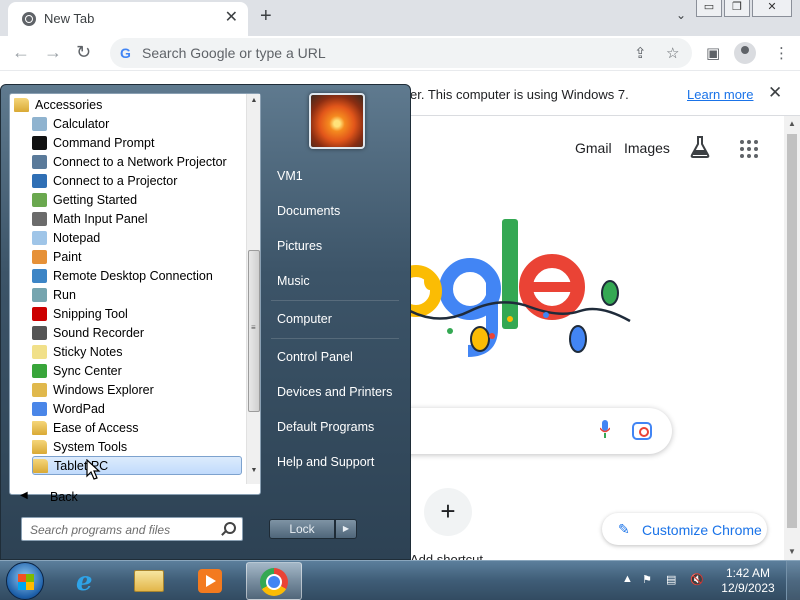  Describe the element at coordinates (315, 357) in the screenshot. I see `start-item-control-panel: Control Panel` at that location.